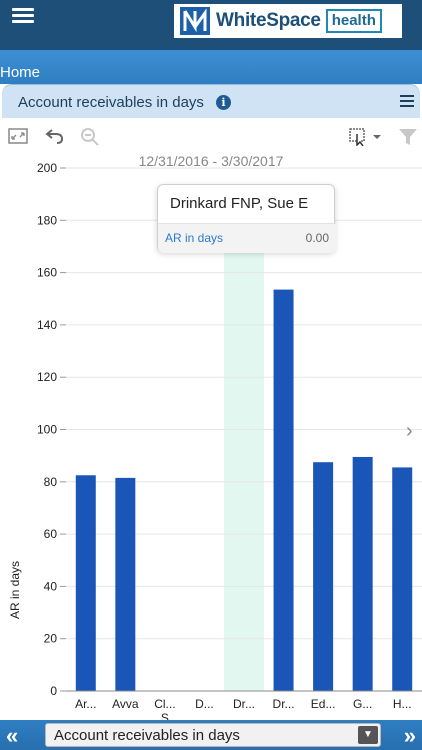 The image size is (422, 750). What do you see at coordinates (211, 101) in the screenshot?
I see `panel-header: Account receivables in days i` at bounding box center [211, 101].